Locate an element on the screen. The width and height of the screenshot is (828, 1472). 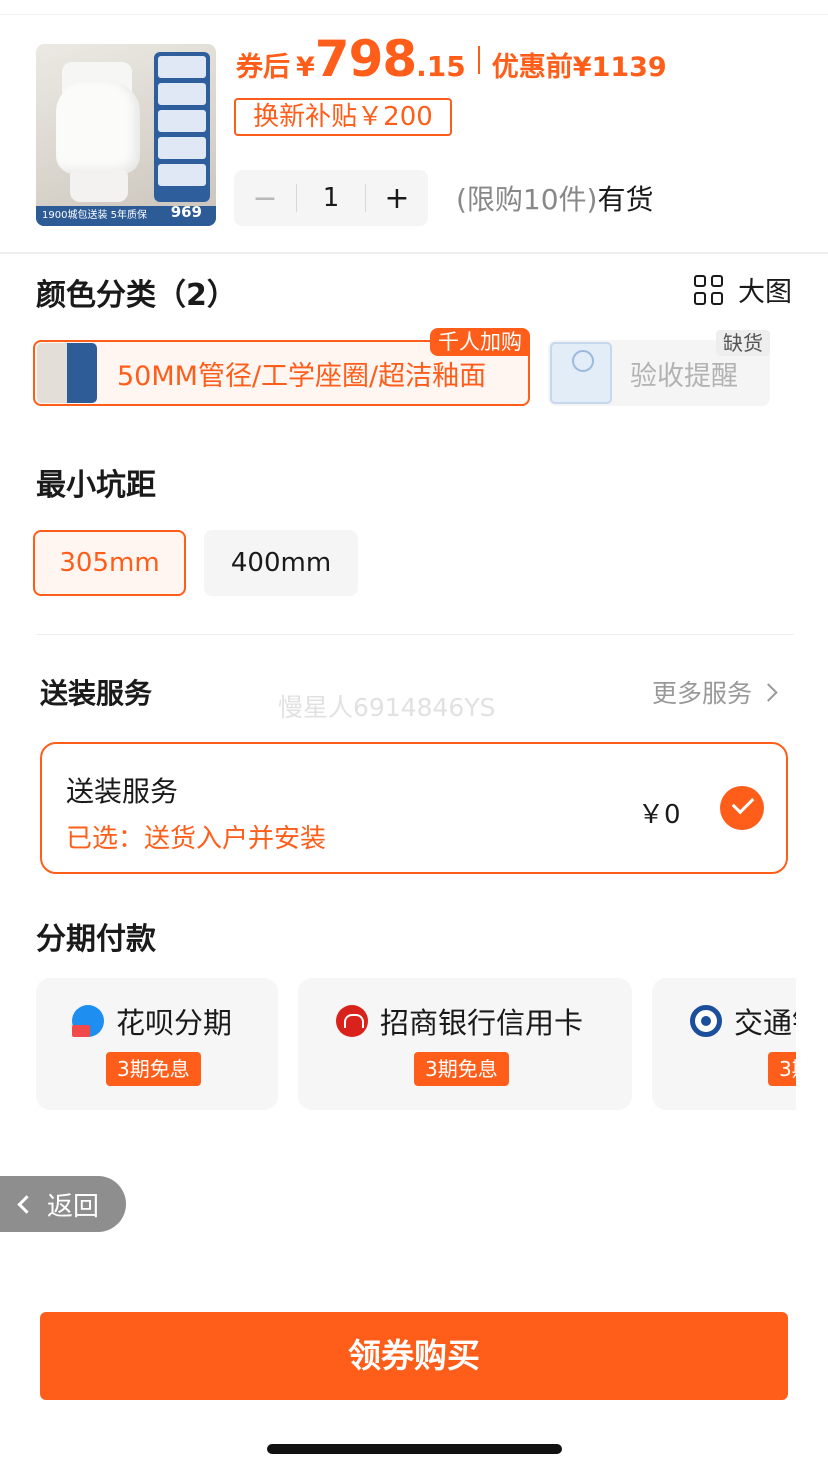
installment-option-cmb: 招商银行信用卡 3期免息 is located at coordinates (465, 1044).